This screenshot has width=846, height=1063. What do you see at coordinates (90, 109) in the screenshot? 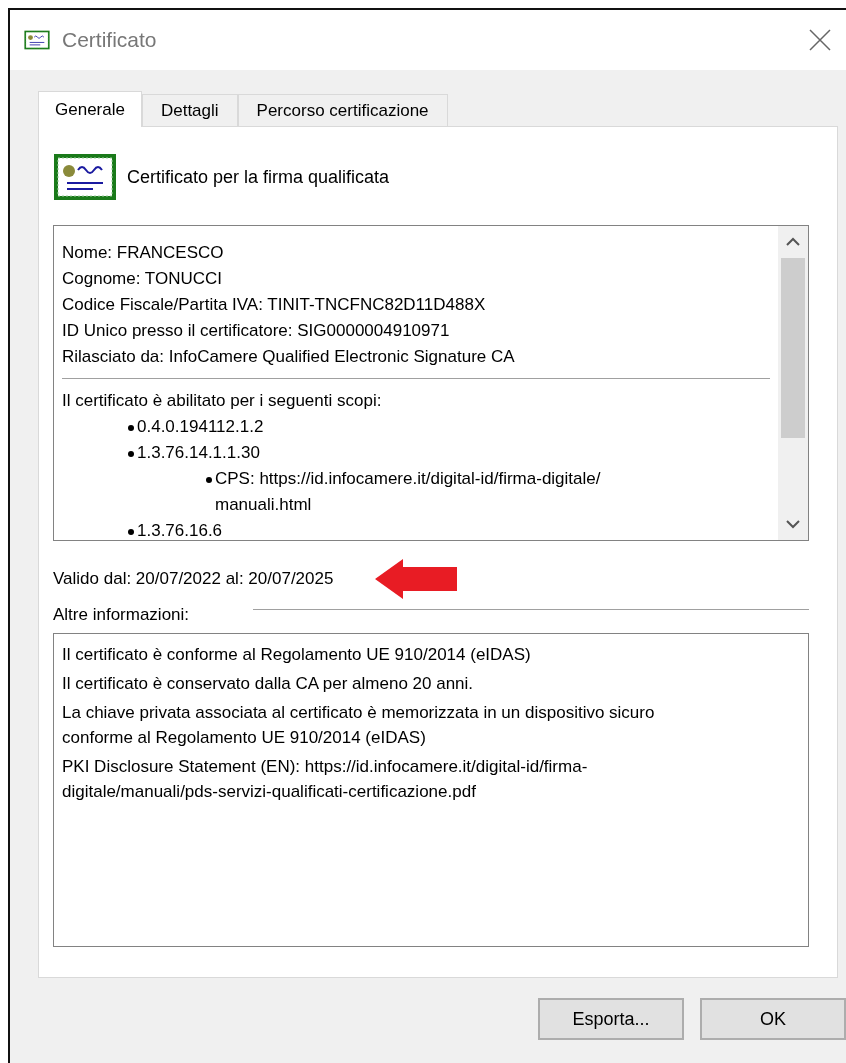
I see `tab: Generale` at bounding box center [90, 109].